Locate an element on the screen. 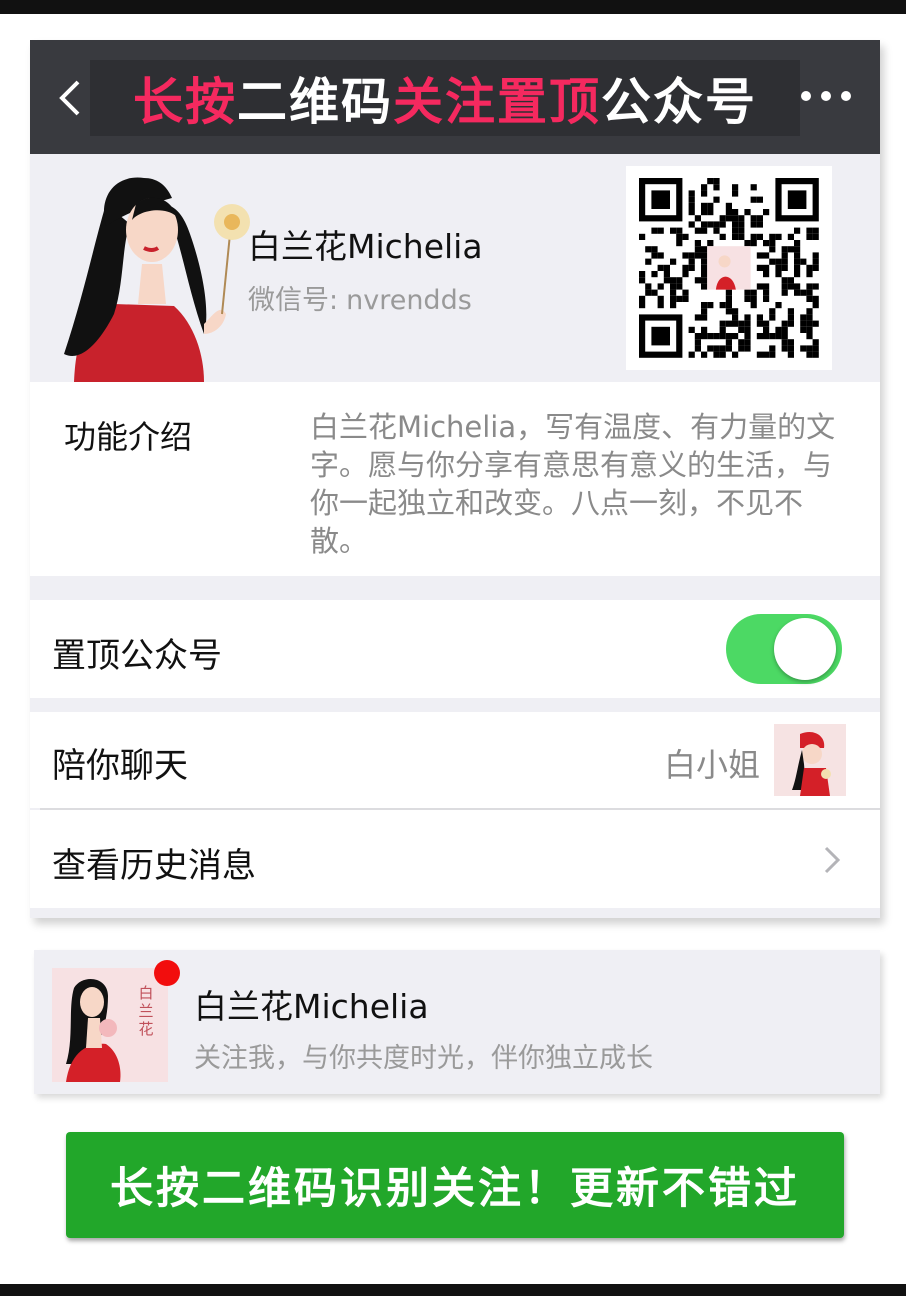  title-part-1: 长按 is located at coordinates (185, 102).